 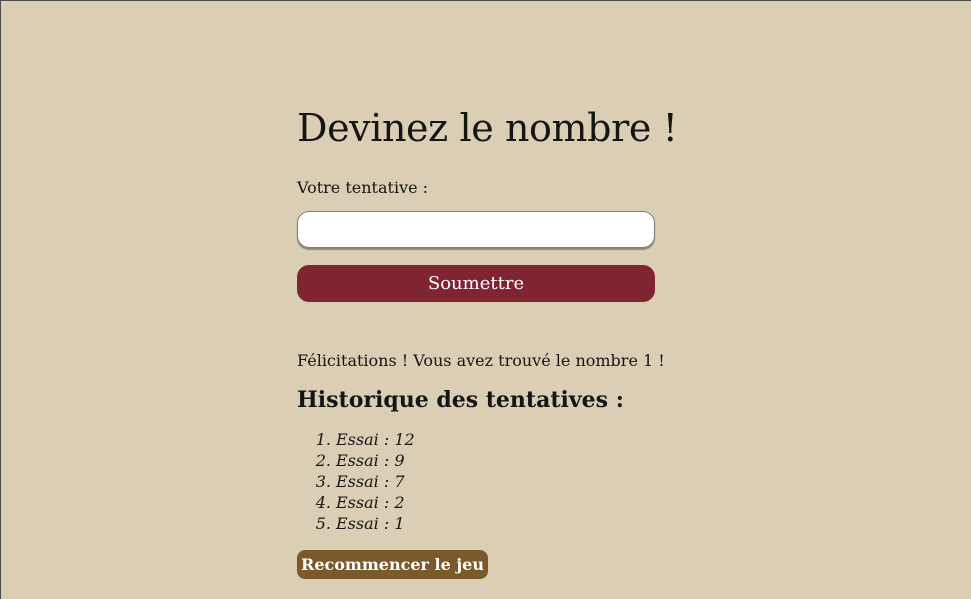 I want to click on guess-input, so click(x=476, y=229).